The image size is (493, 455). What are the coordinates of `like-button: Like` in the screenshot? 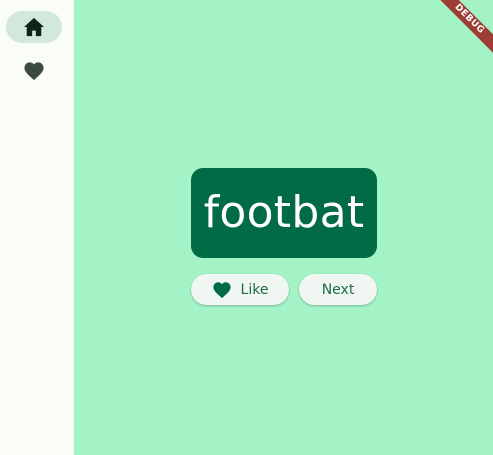 It's located at (240, 289).